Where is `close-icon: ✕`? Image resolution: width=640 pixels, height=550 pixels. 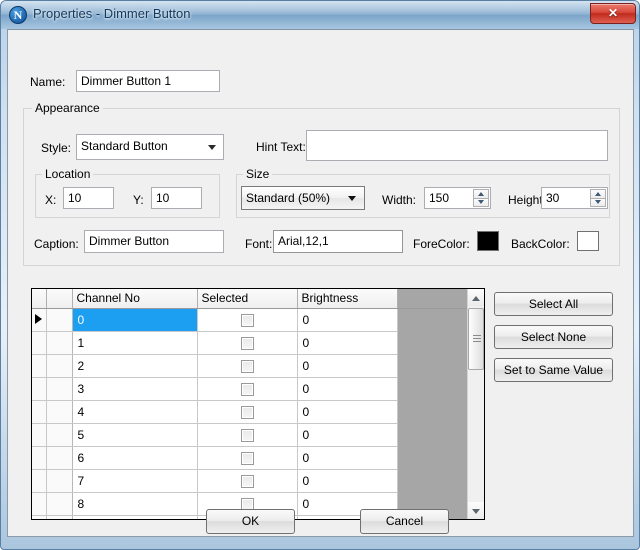 close-icon: ✕ is located at coordinates (613, 13).